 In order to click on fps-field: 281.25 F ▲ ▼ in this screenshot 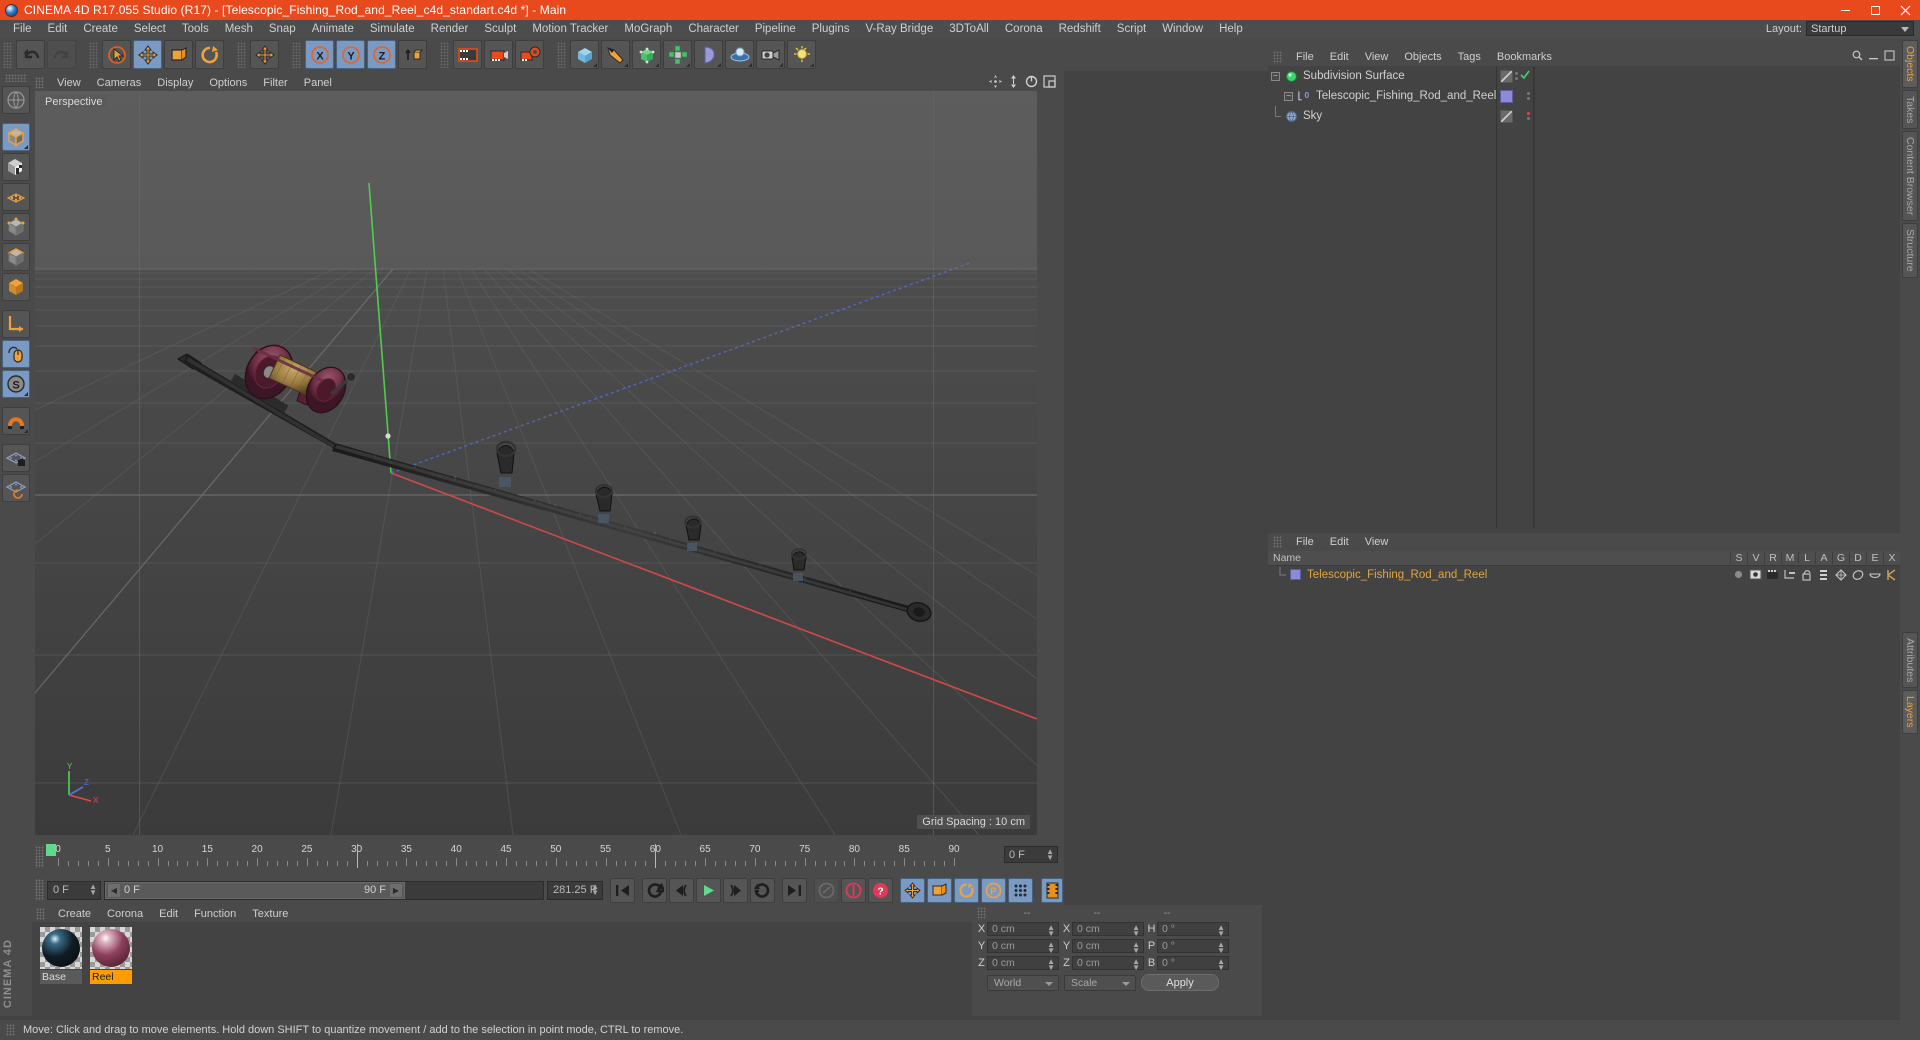, I will do `click(575, 890)`.